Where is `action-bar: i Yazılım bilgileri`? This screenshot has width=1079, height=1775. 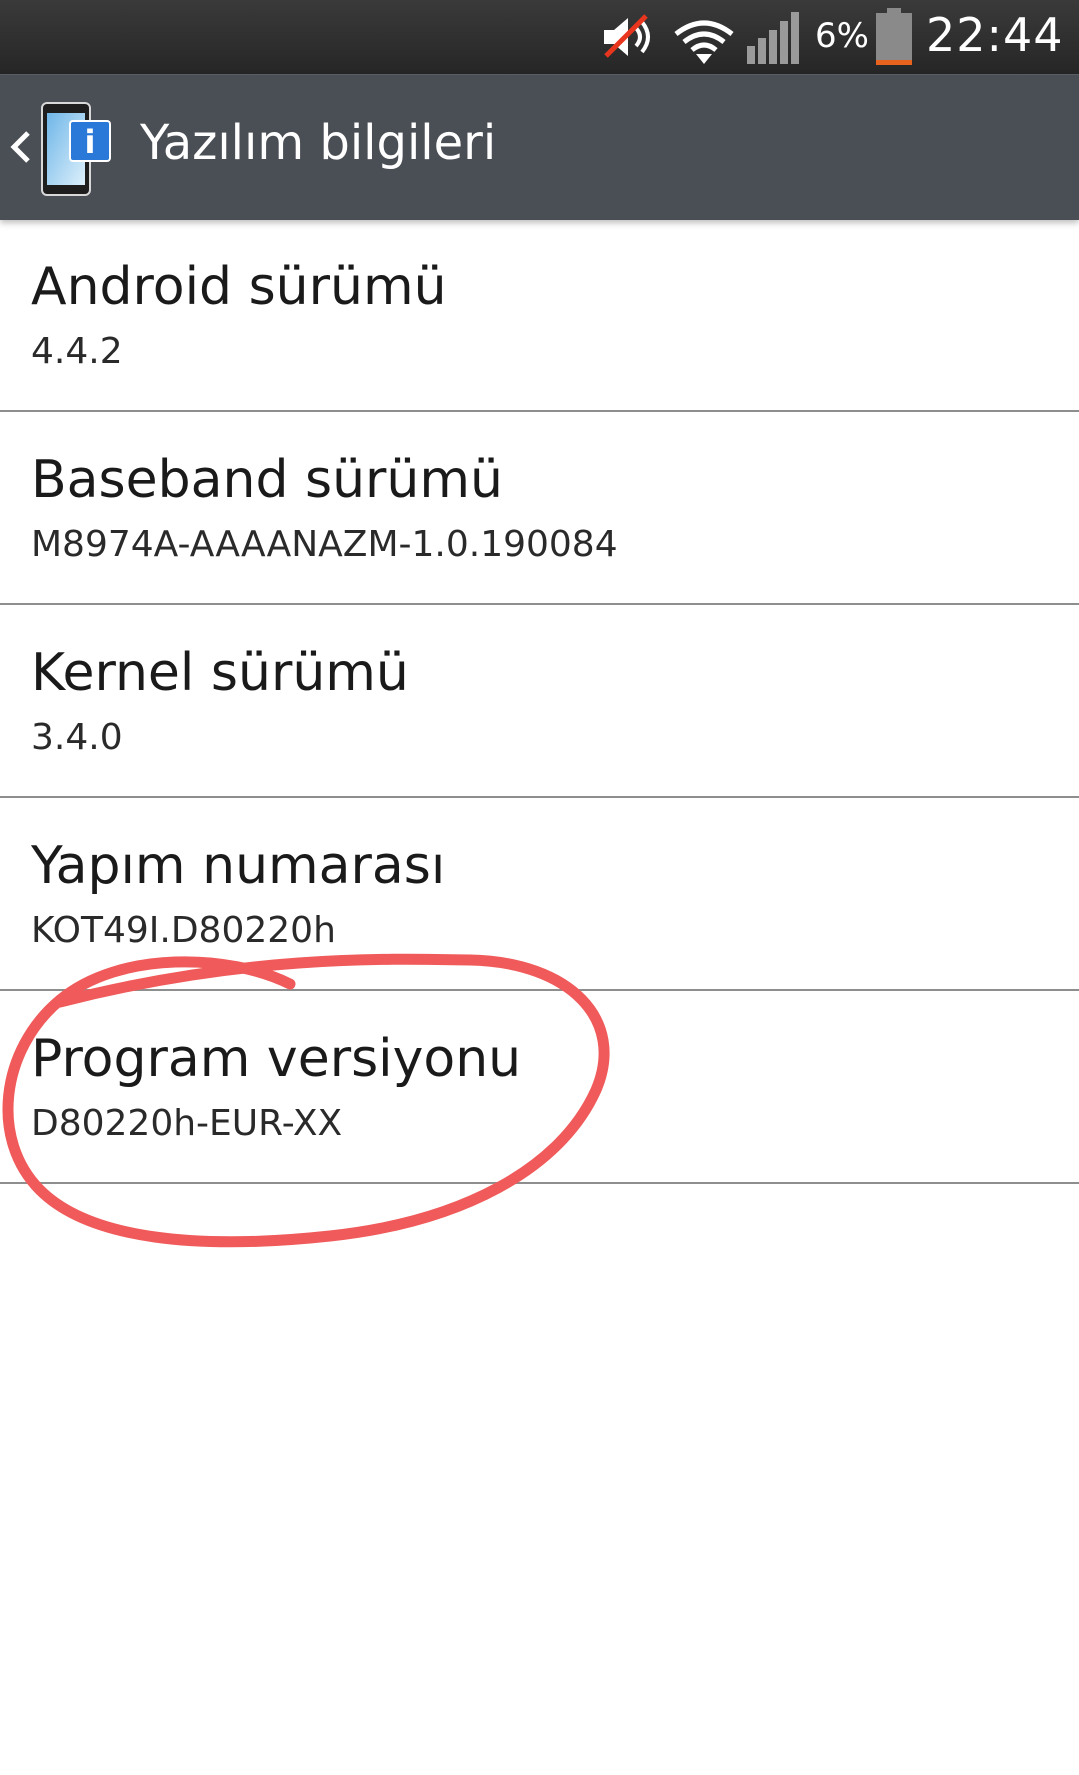
action-bar: i Yazılım bilgileri is located at coordinates (539, 147).